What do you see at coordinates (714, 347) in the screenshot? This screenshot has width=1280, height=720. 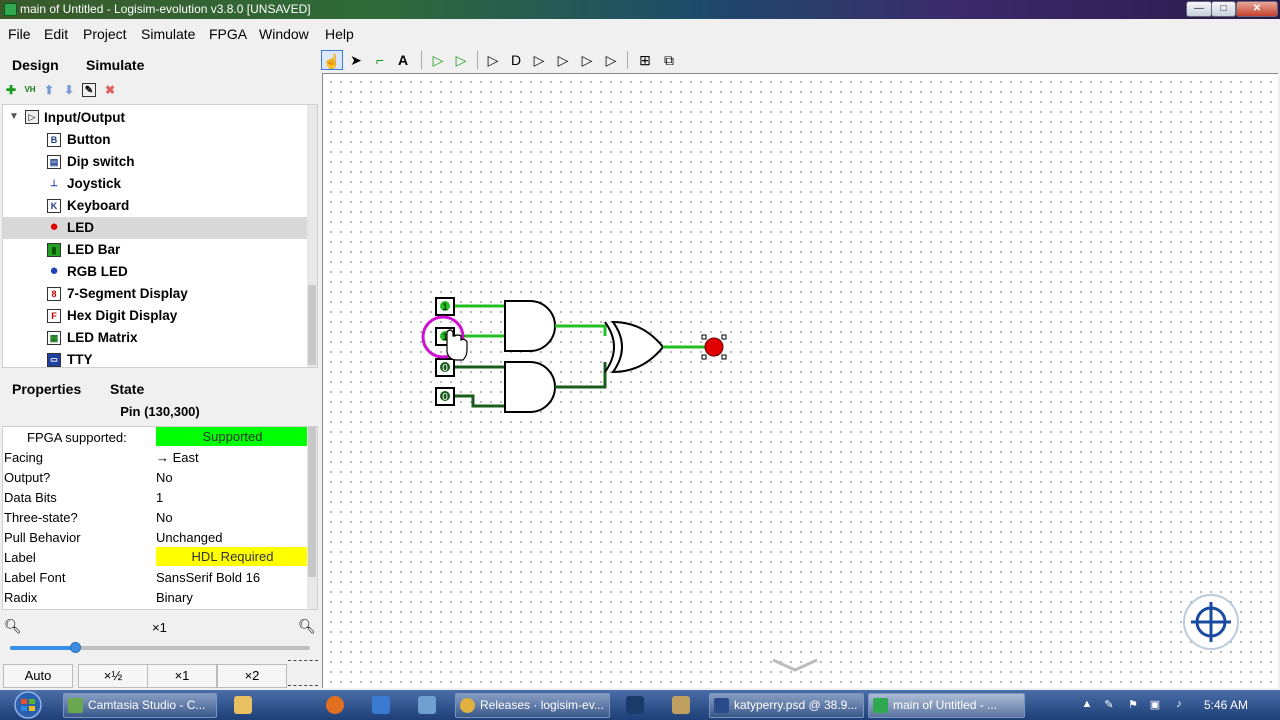 I see `led-output` at bounding box center [714, 347].